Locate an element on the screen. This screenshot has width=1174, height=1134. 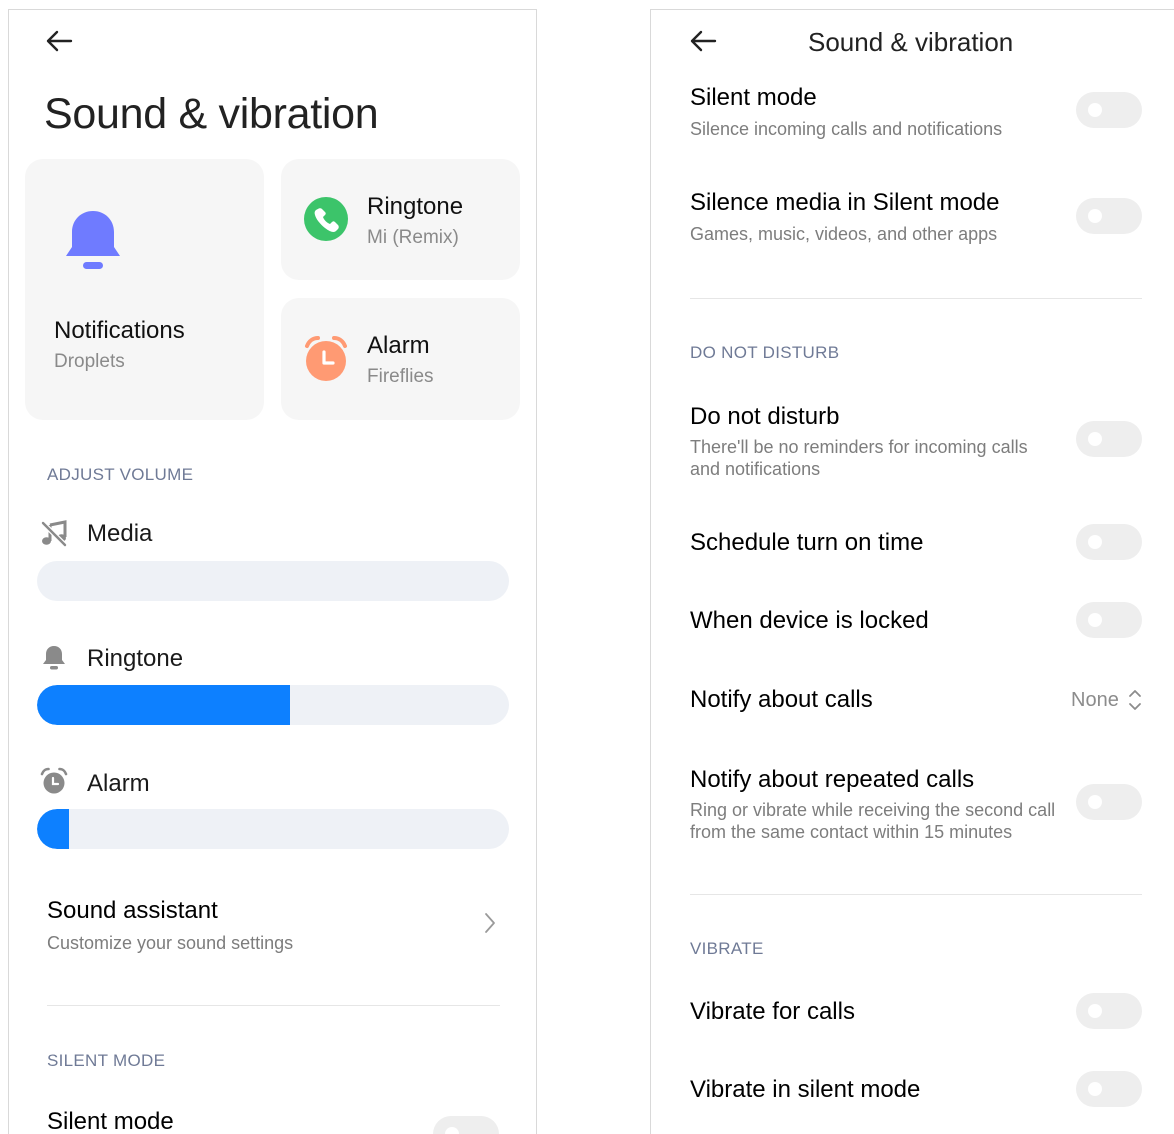
silence-media-title: Silence media in Silent mode is located at coordinates (845, 202).